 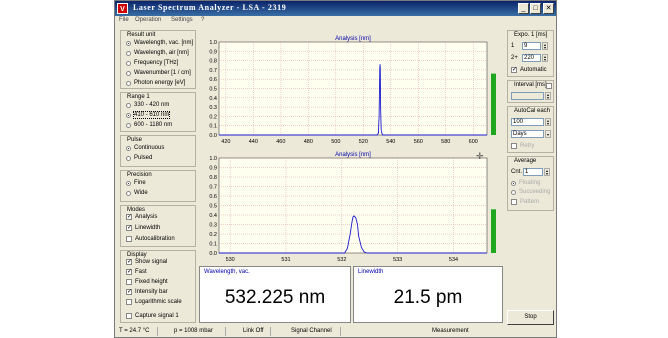 I want to click on display-checkbox: ✓ Intensity bar, so click(x=147, y=292).